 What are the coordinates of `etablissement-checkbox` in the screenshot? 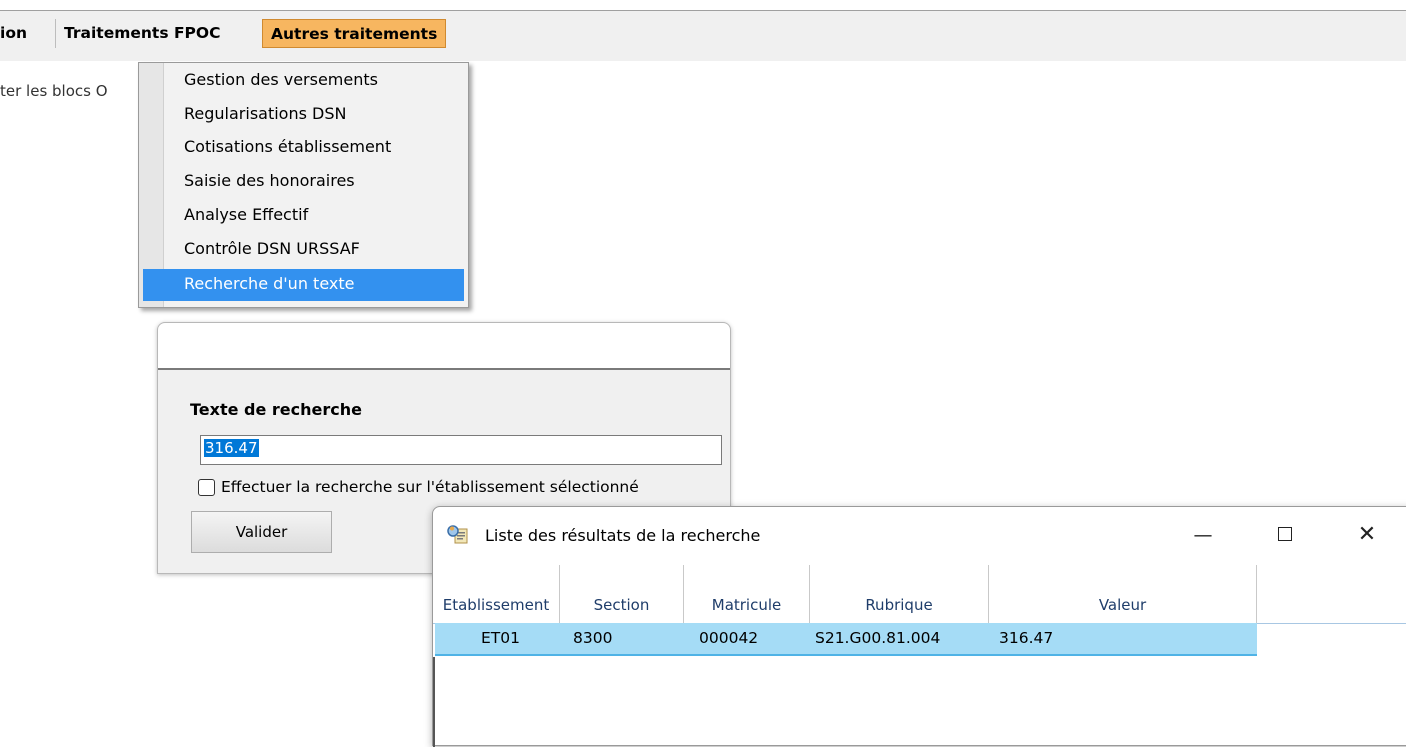 It's located at (206, 487).